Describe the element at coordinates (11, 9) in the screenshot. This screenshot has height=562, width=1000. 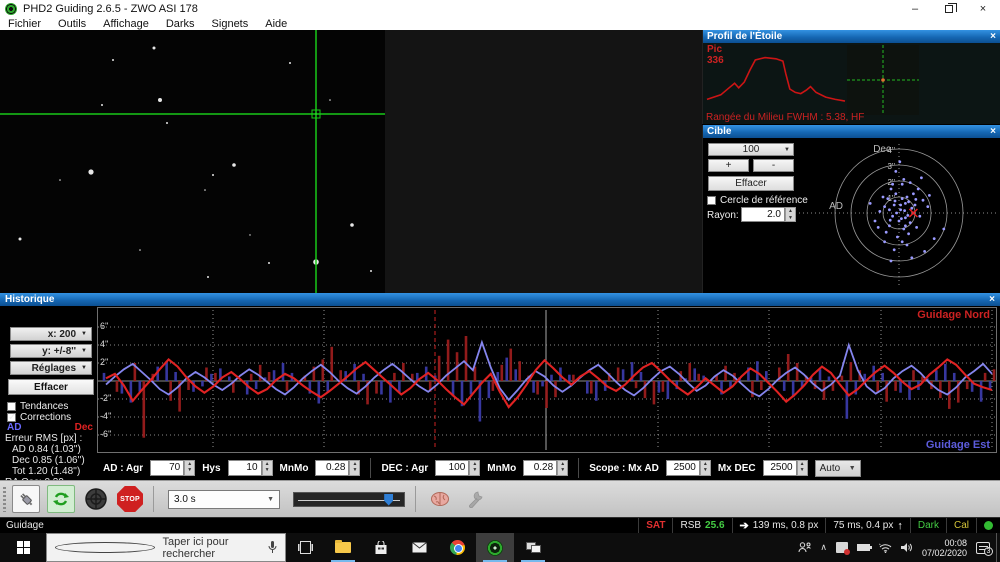
I see `phd2-app-icon` at that location.